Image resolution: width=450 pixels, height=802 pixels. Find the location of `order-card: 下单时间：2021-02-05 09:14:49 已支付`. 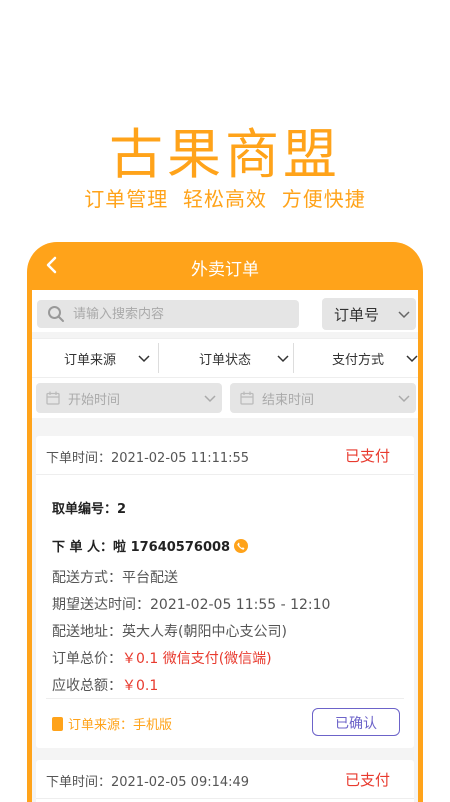

order-card: 下单时间：2021-02-05 09:14:49 已支付 is located at coordinates (225, 781).